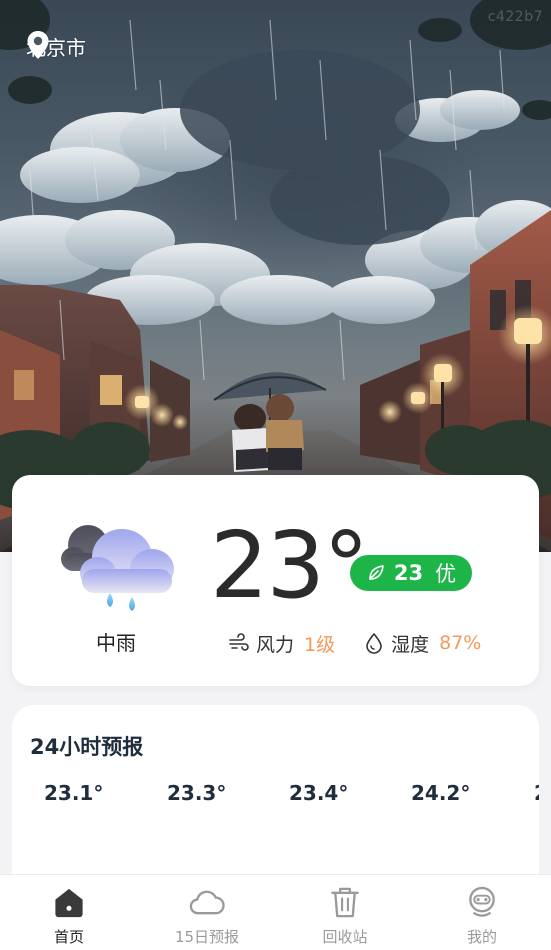 This screenshot has width=551, height=950. What do you see at coordinates (446, 574) in the screenshot?
I see `aqi-level: 优` at bounding box center [446, 574].